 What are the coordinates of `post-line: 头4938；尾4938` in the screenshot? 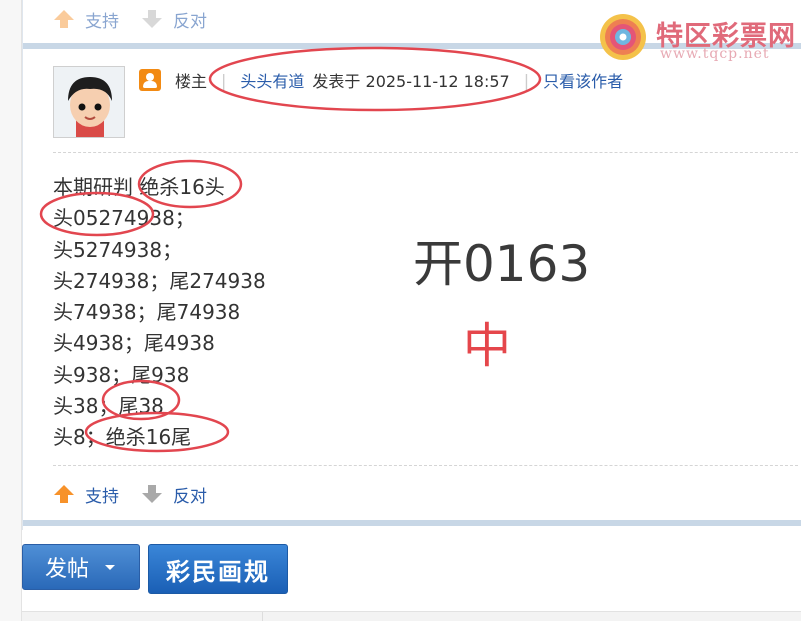 It's located at (134, 343).